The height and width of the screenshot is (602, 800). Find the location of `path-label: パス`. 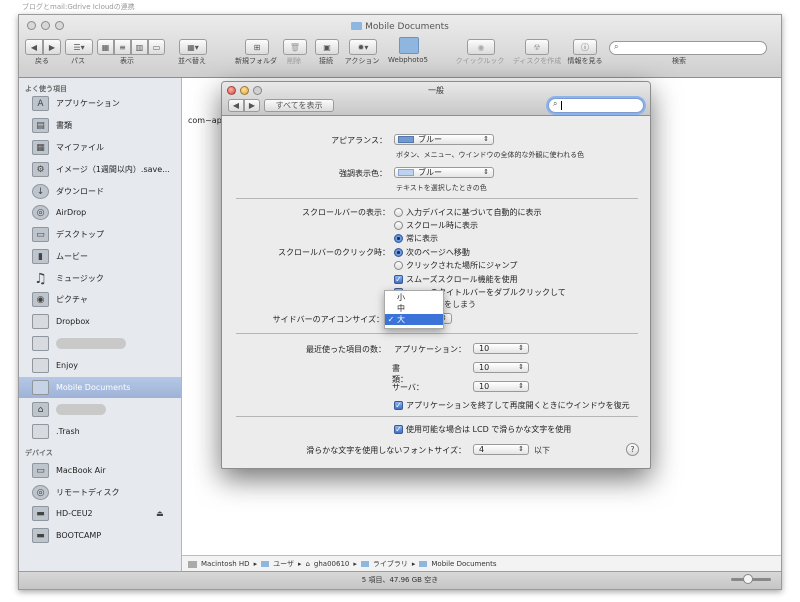

path-label: パス is located at coordinates (78, 61).